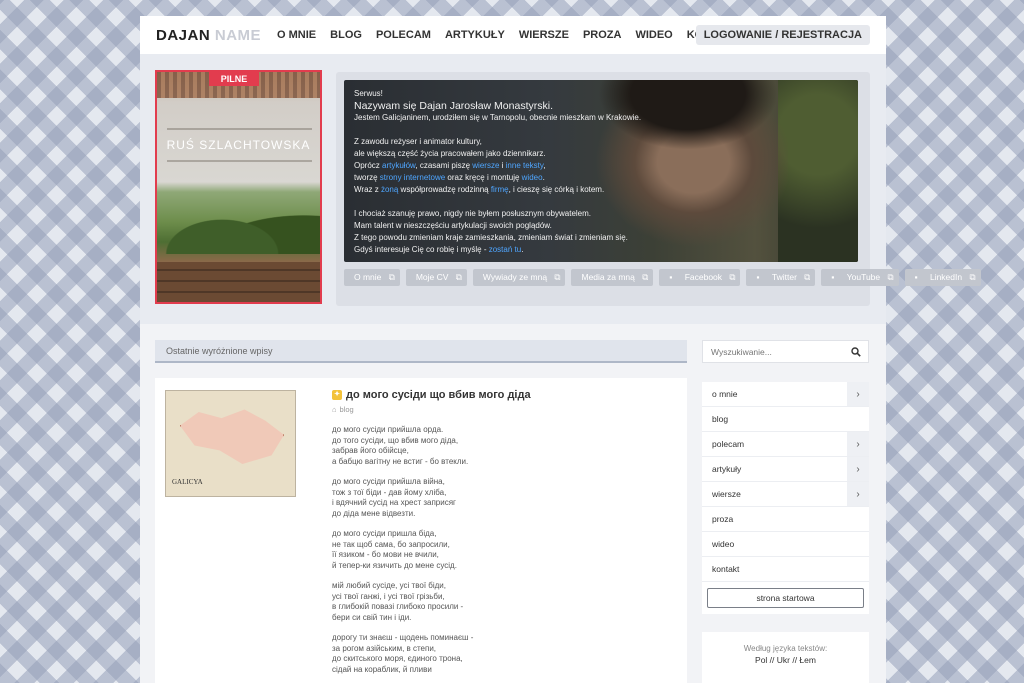  I want to click on social-o-mnie: O mnie ⧉, so click(372, 277).